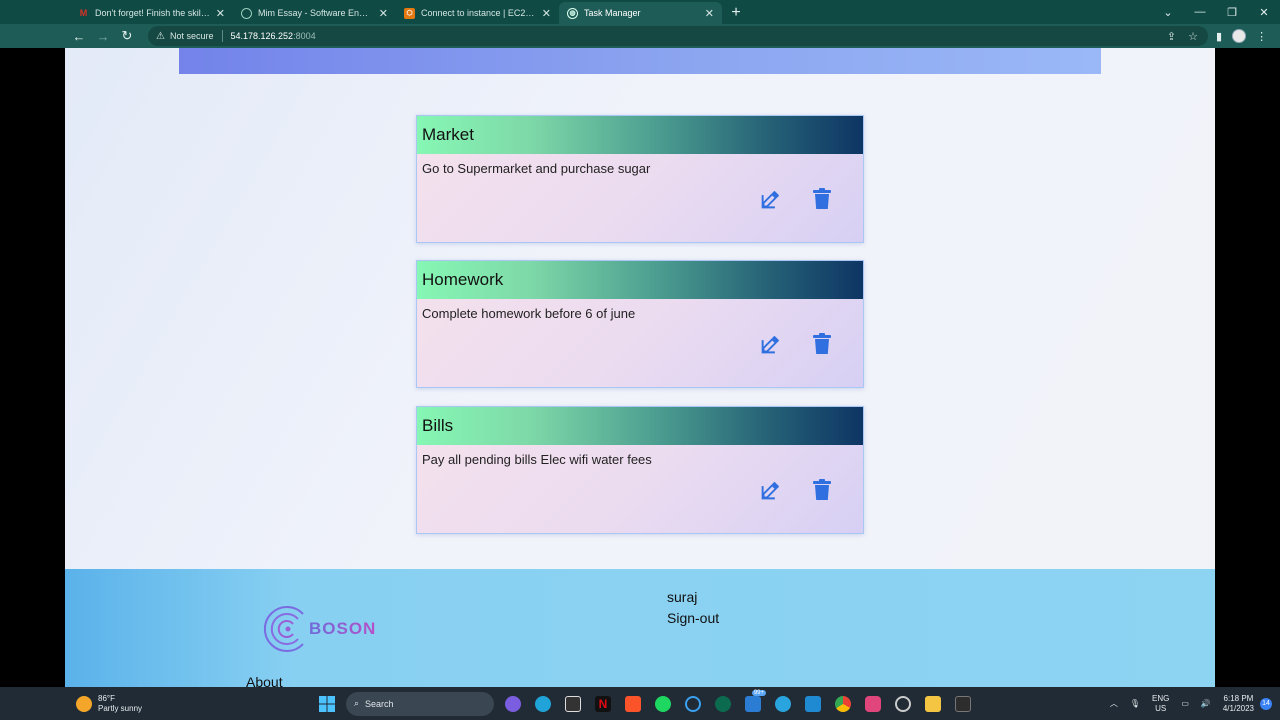 This screenshot has height=720, width=1280. What do you see at coordinates (513, 703) in the screenshot?
I see `teams-icon` at bounding box center [513, 703].